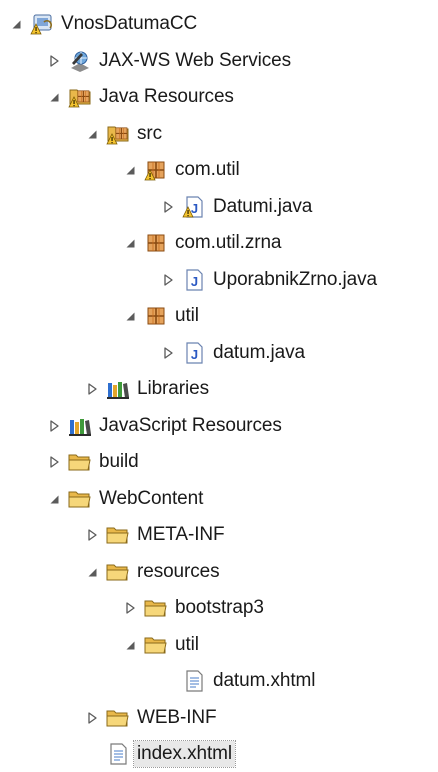  Describe the element at coordinates (178, 571) in the screenshot. I see `tree-item-label: resources` at that location.